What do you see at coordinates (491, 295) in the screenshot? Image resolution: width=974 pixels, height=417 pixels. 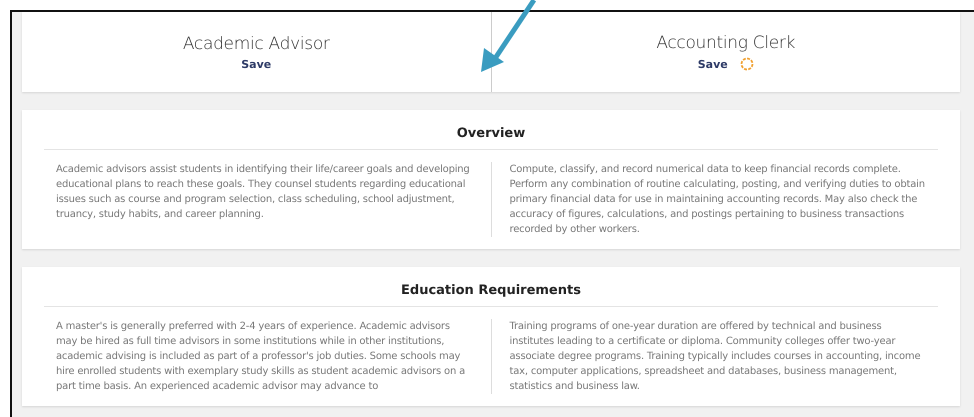 I see `section-heading: Education Requirements` at bounding box center [491, 295].